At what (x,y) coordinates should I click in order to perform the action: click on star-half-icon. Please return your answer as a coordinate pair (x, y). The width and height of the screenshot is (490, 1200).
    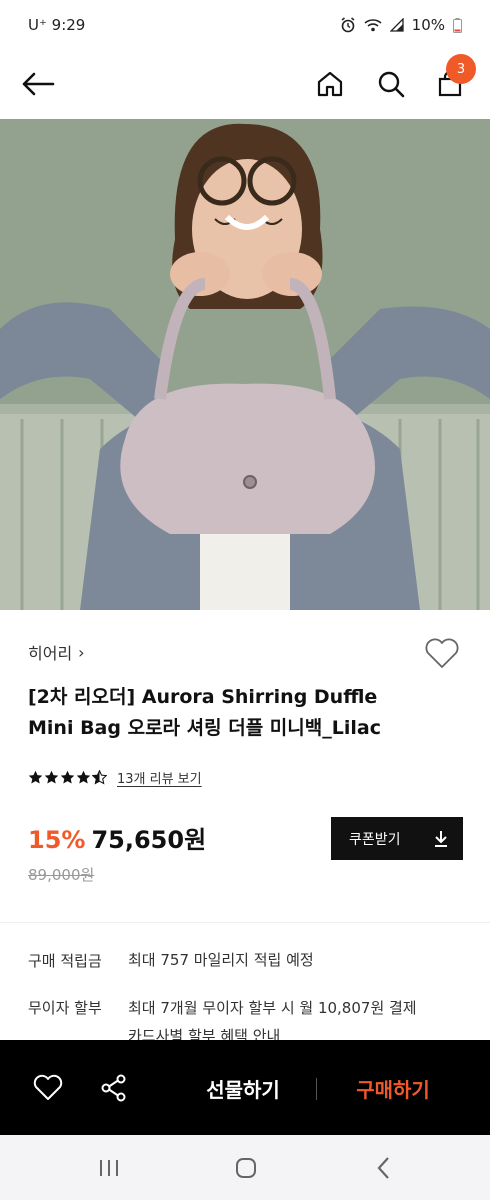
    Looking at the image, I should click on (99, 777).